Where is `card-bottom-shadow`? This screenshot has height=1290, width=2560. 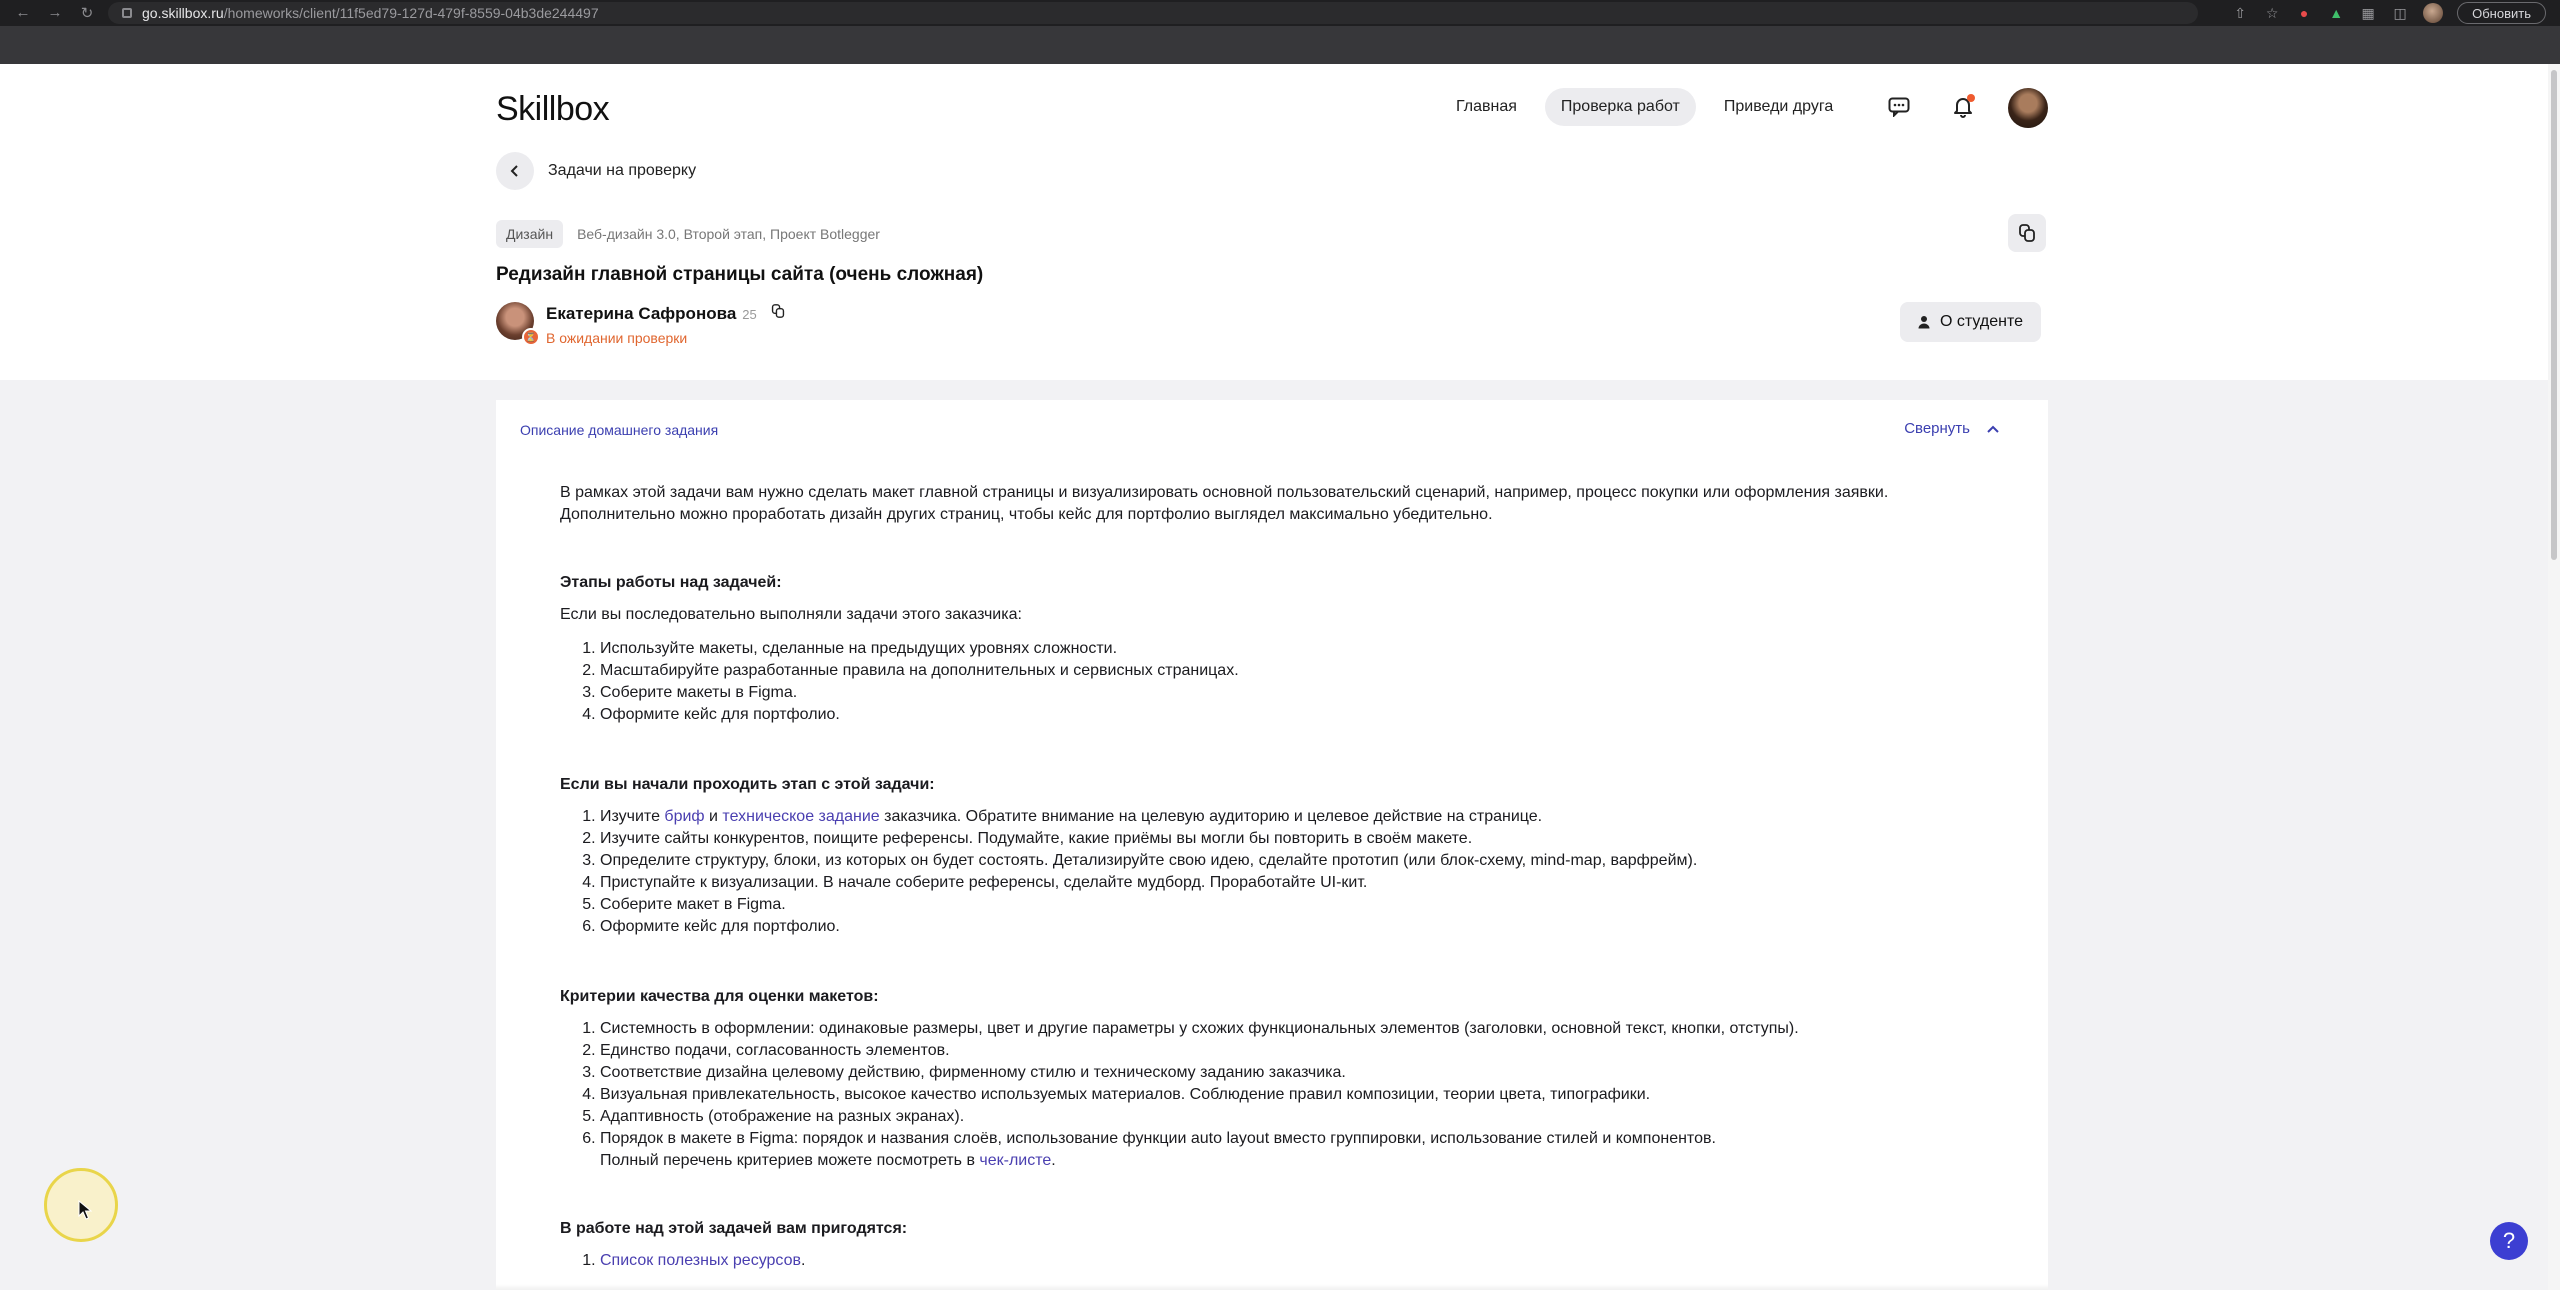
card-bottom-shadow is located at coordinates (1272, 1287).